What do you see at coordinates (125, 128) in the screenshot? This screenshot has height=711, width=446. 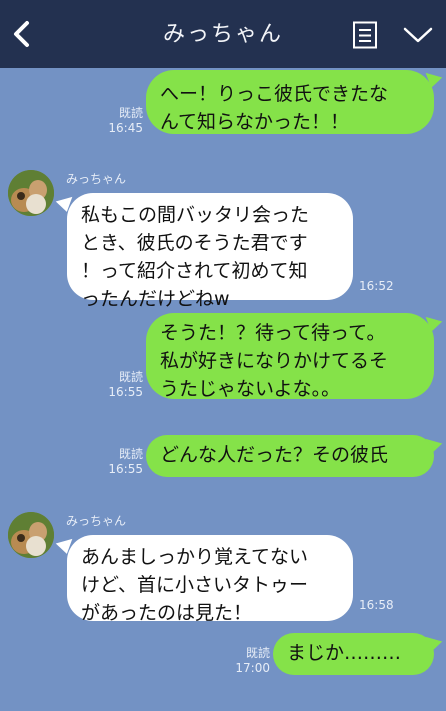 I see `message-time: 16:45` at bounding box center [125, 128].